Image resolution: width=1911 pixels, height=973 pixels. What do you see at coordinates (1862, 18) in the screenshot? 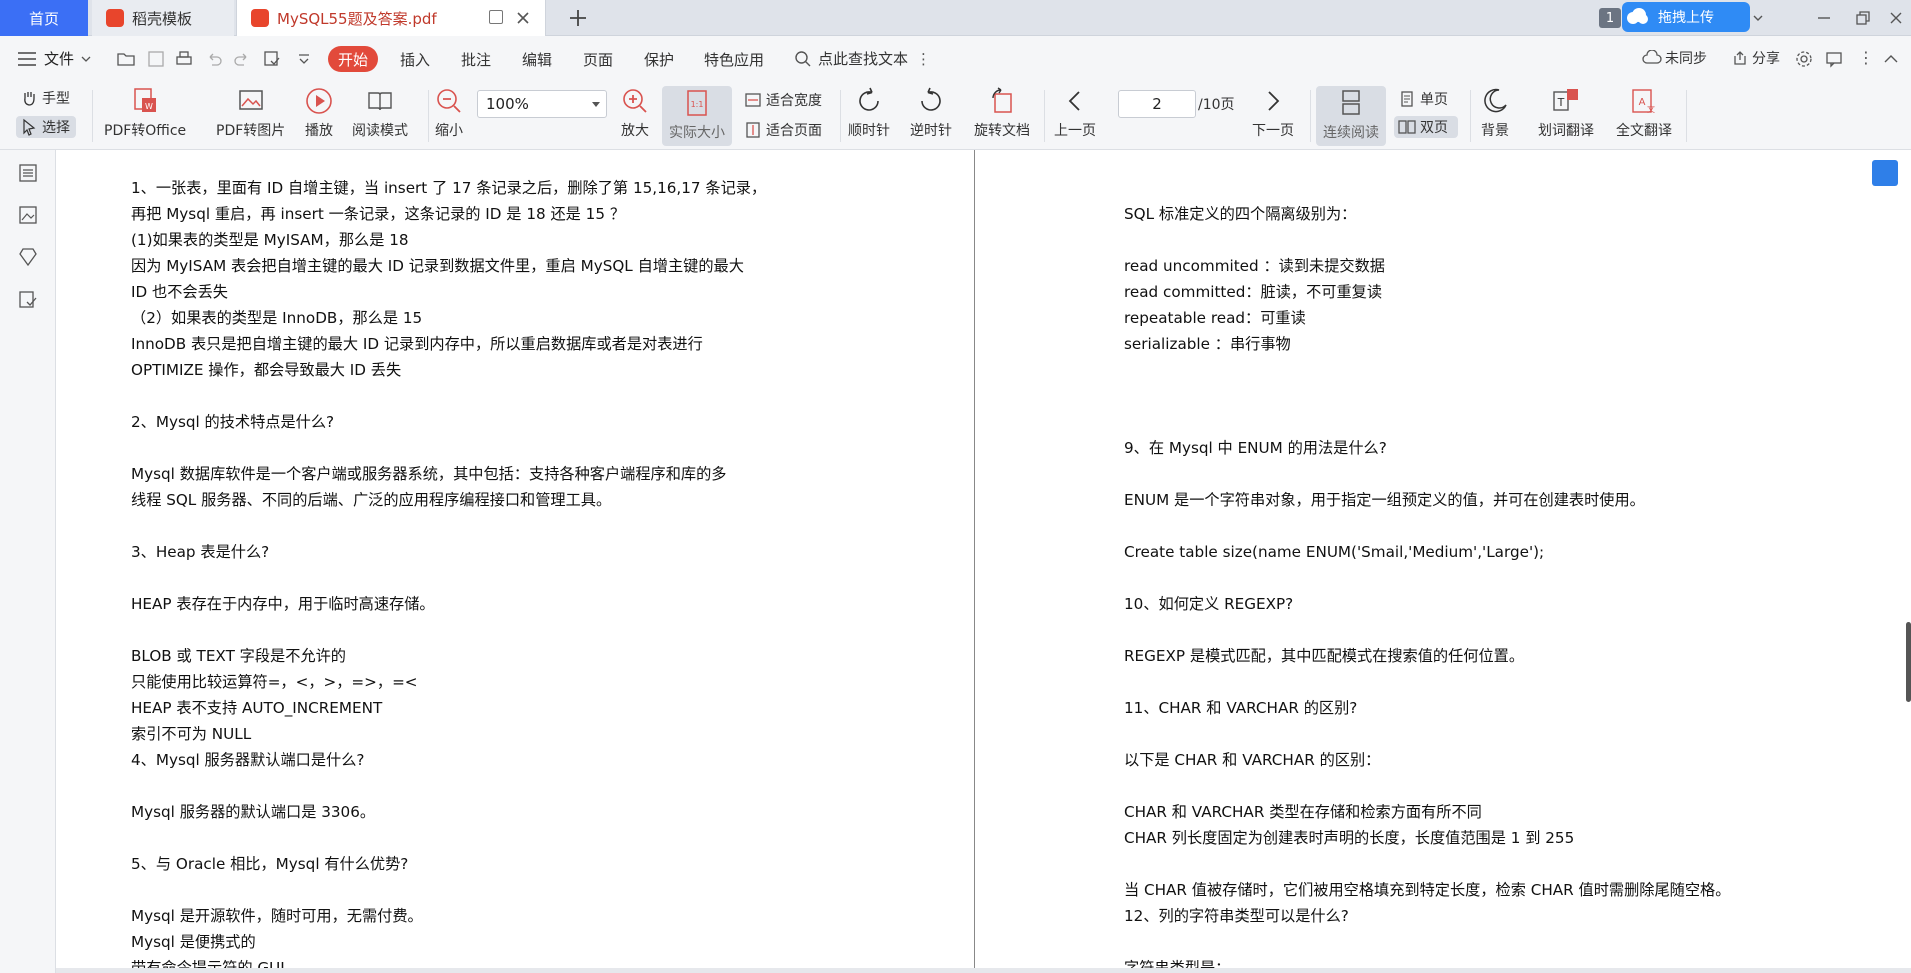
I see `restore-icon` at bounding box center [1862, 18].